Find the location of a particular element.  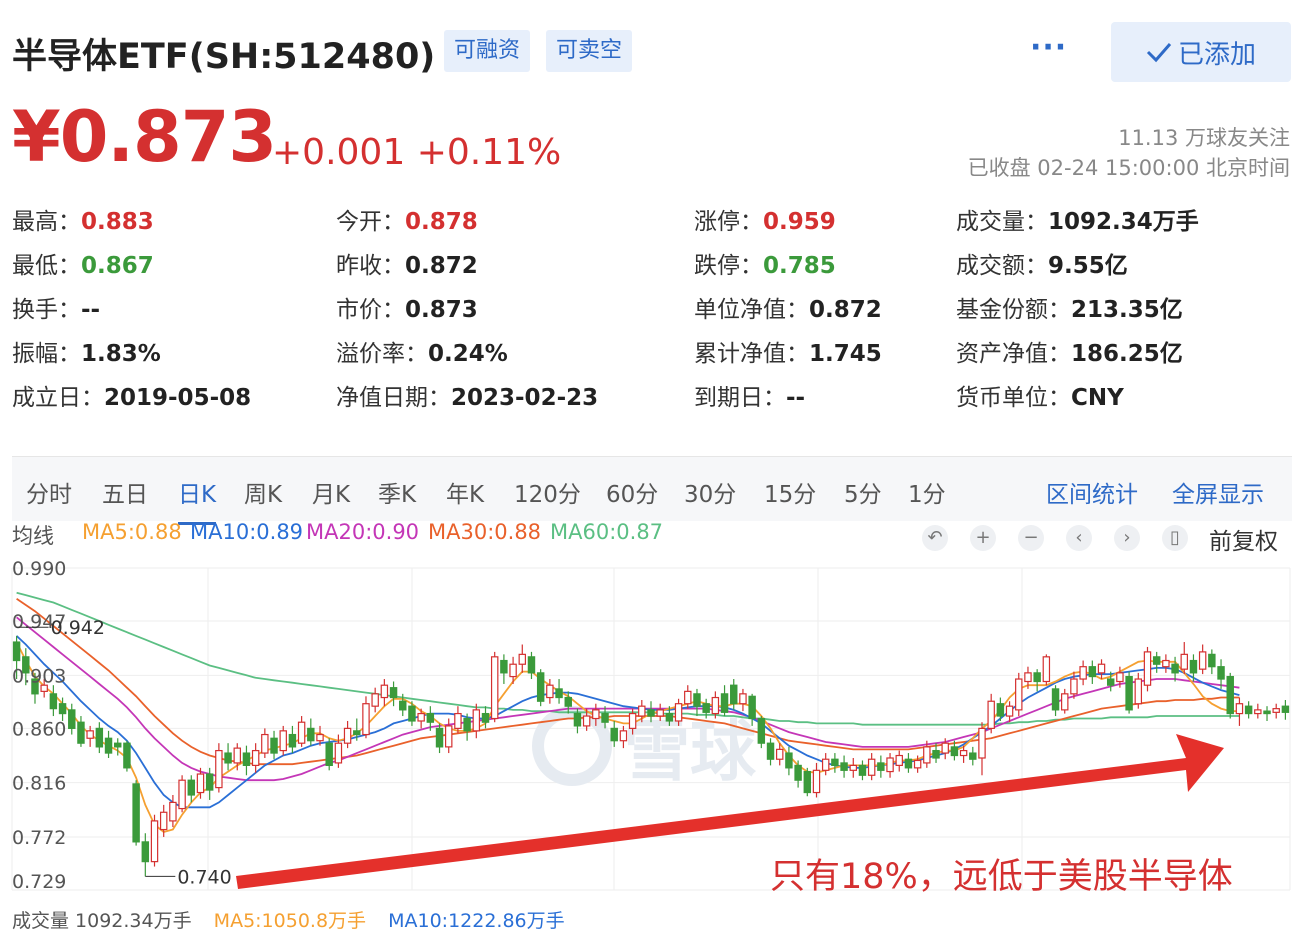

tab-5: 季K is located at coordinates (397, 492).